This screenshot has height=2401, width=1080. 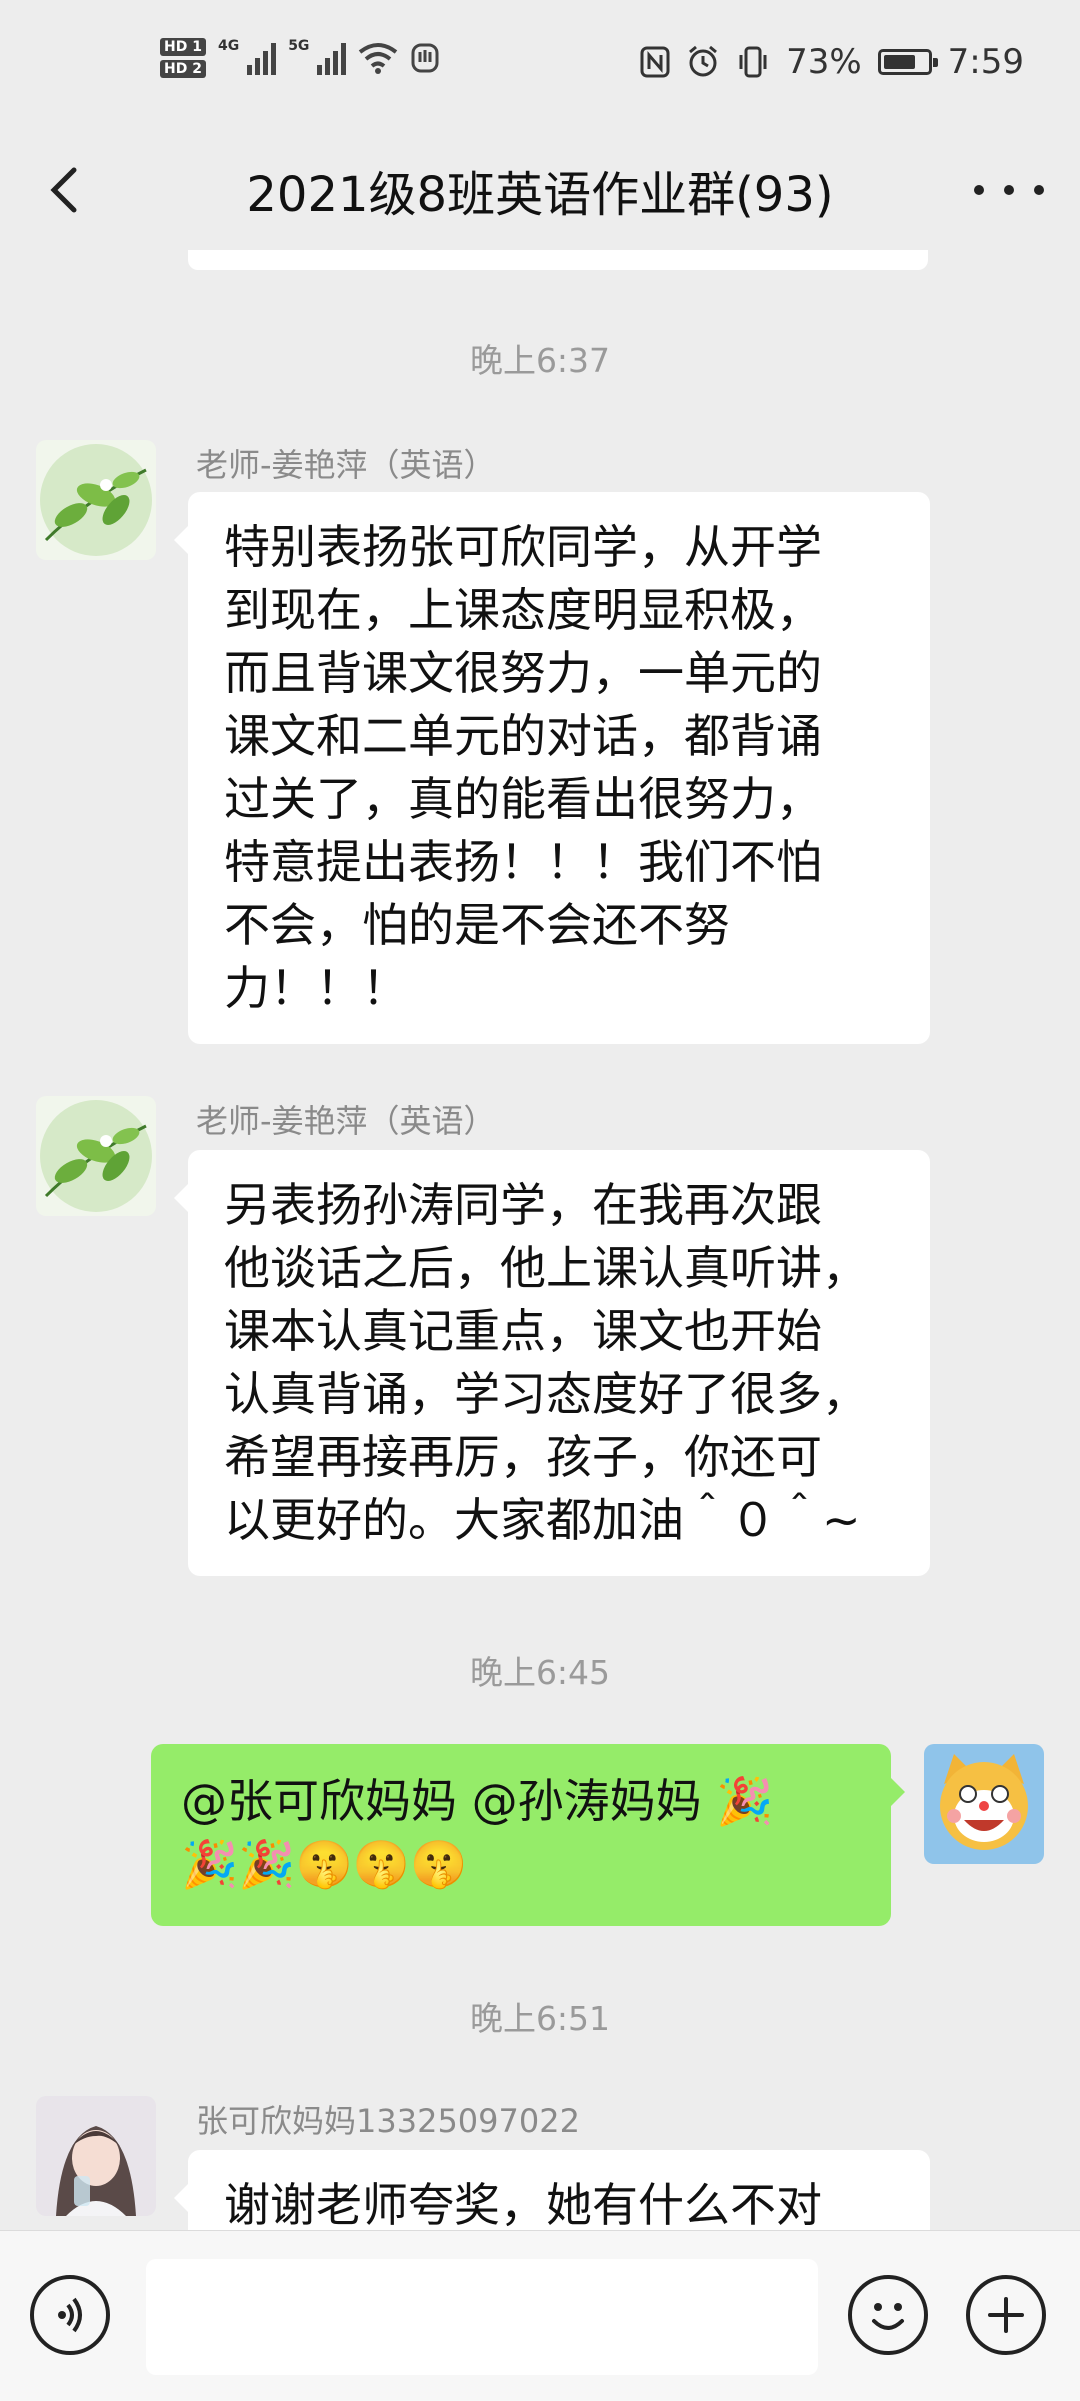 What do you see at coordinates (523, 862) in the screenshot?
I see `message-line: 特意提出表扬！！！我们不怕` at bounding box center [523, 862].